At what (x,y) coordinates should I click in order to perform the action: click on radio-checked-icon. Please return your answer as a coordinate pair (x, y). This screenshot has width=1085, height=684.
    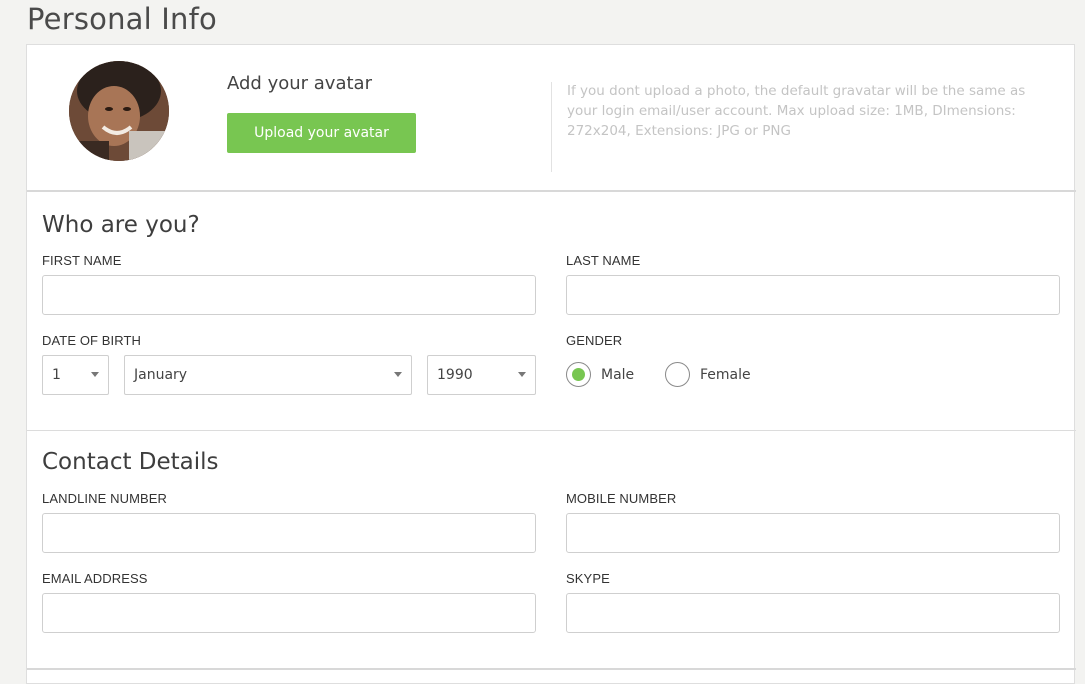
    Looking at the image, I should click on (578, 374).